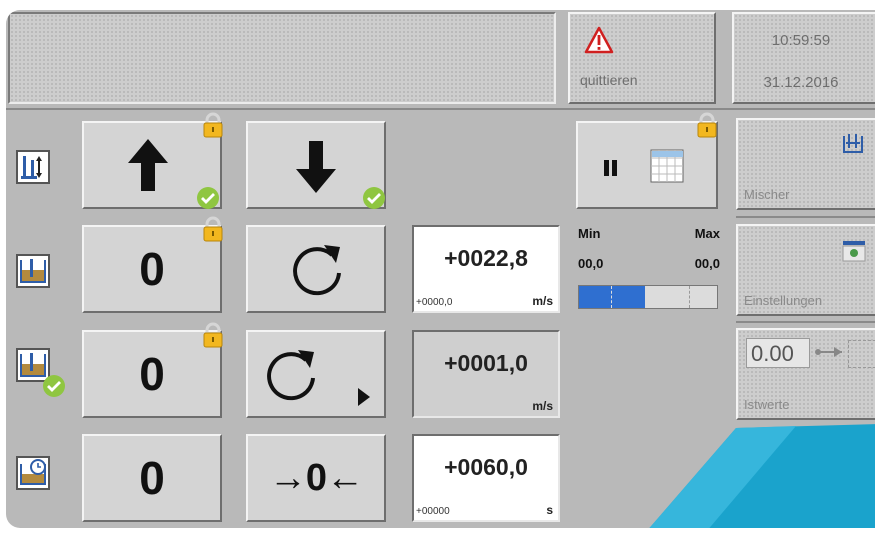  What do you see at coordinates (853, 143) in the screenshot?
I see `mixer-icon` at bounding box center [853, 143].